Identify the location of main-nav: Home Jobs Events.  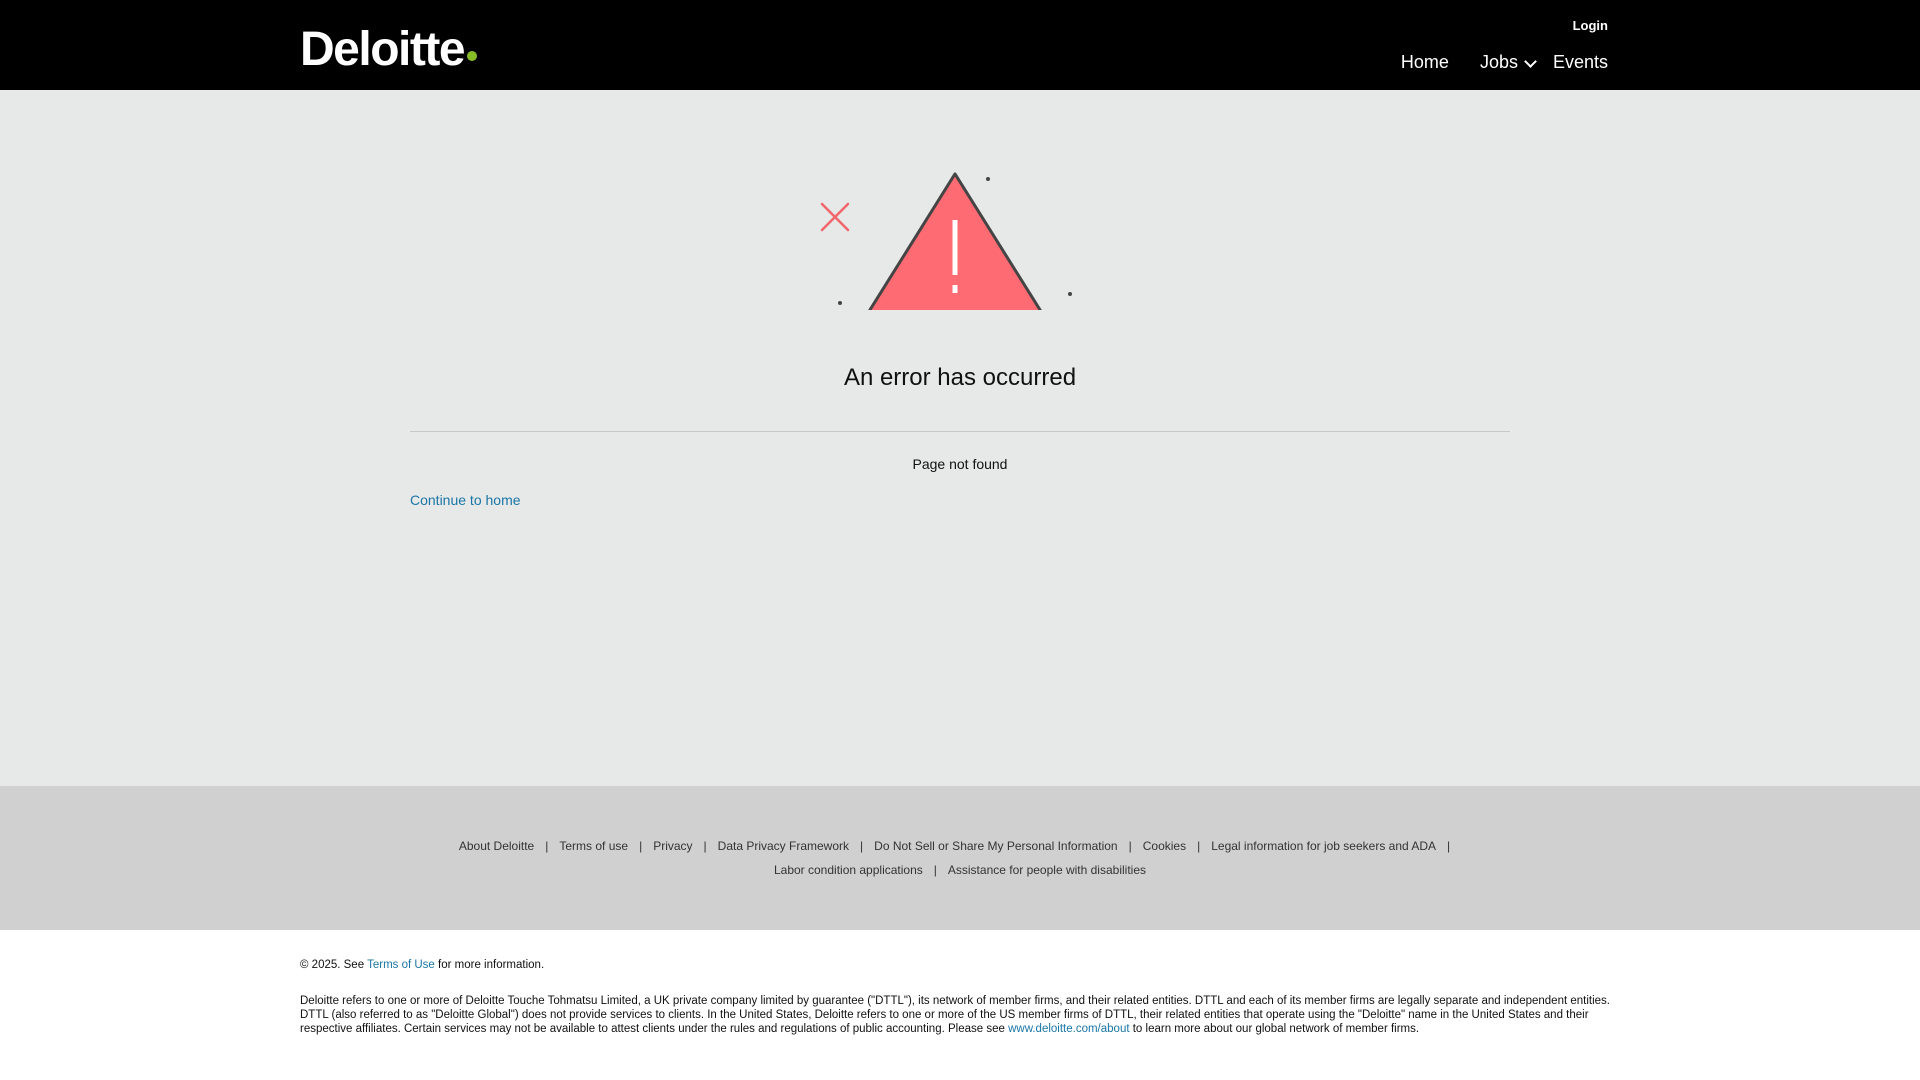
(1504, 62).